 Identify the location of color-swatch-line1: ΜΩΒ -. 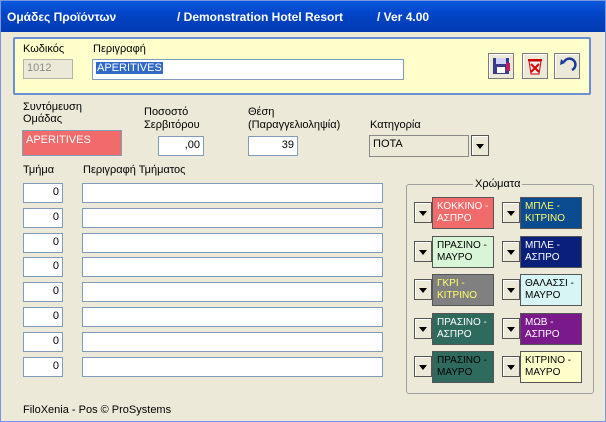
(539, 322).